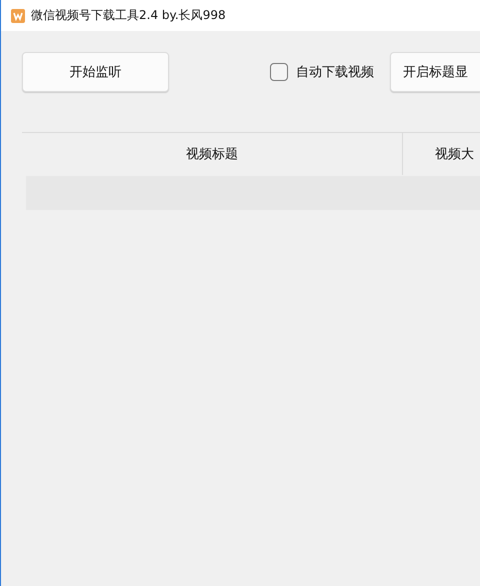 This screenshot has width=480, height=586. What do you see at coordinates (128, 15) in the screenshot?
I see `window-title: 微信视频号下载工具2.4 by.长风998` at bounding box center [128, 15].